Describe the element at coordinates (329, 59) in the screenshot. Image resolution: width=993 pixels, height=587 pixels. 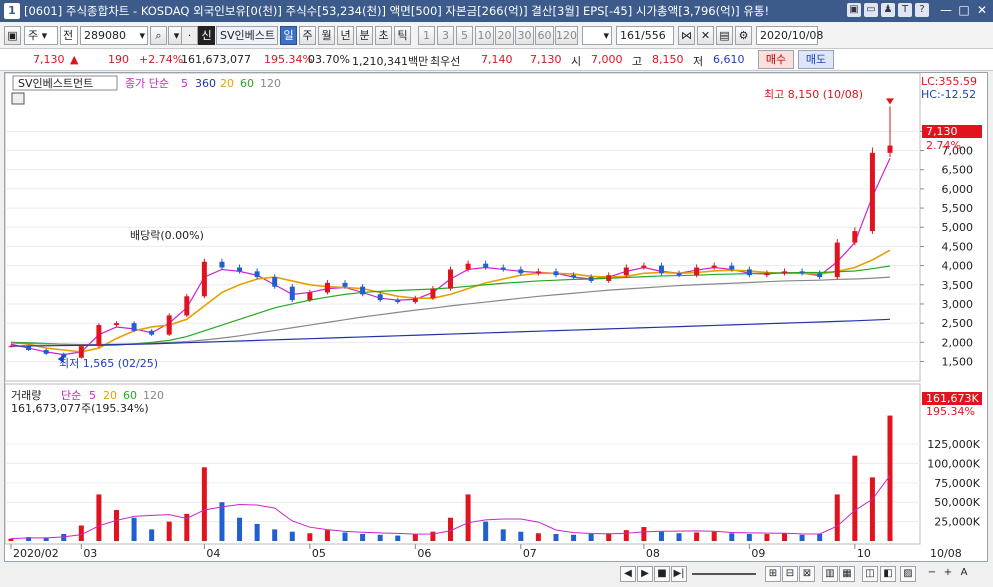
I see `turnover-ratio: 03.70%` at that location.